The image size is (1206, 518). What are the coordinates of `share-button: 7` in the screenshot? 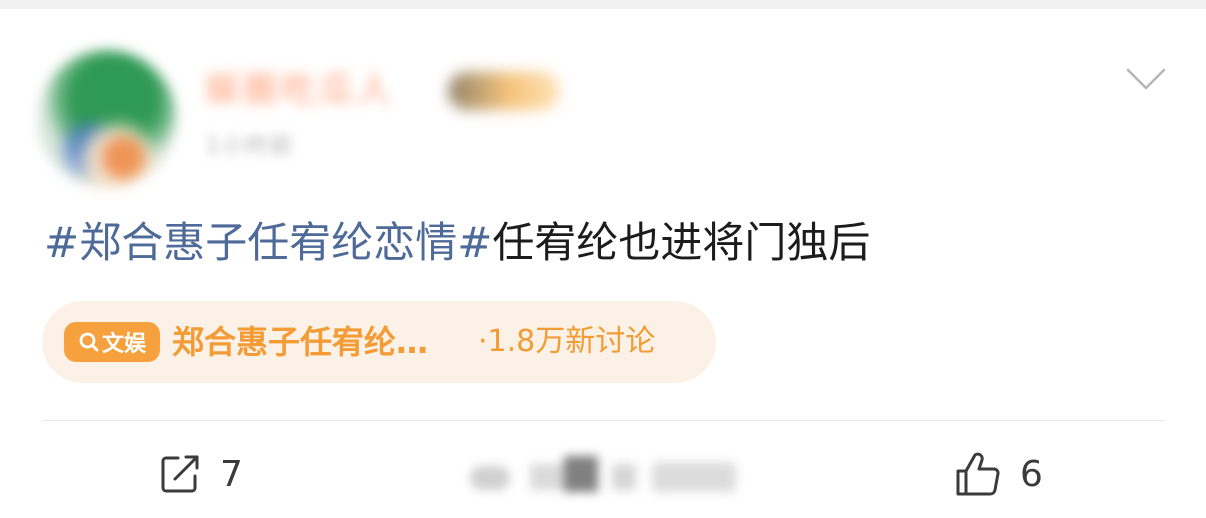 It's located at (200, 474).